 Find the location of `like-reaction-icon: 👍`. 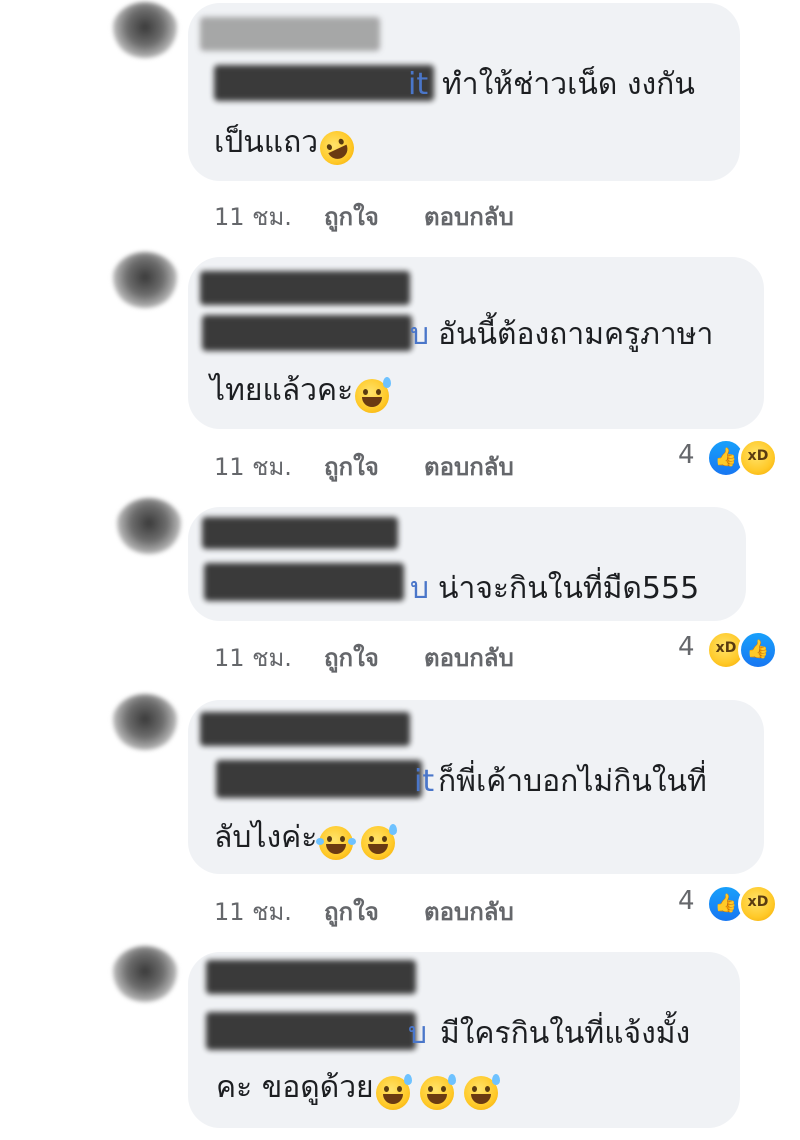

like-reaction-icon: 👍 is located at coordinates (758, 650).